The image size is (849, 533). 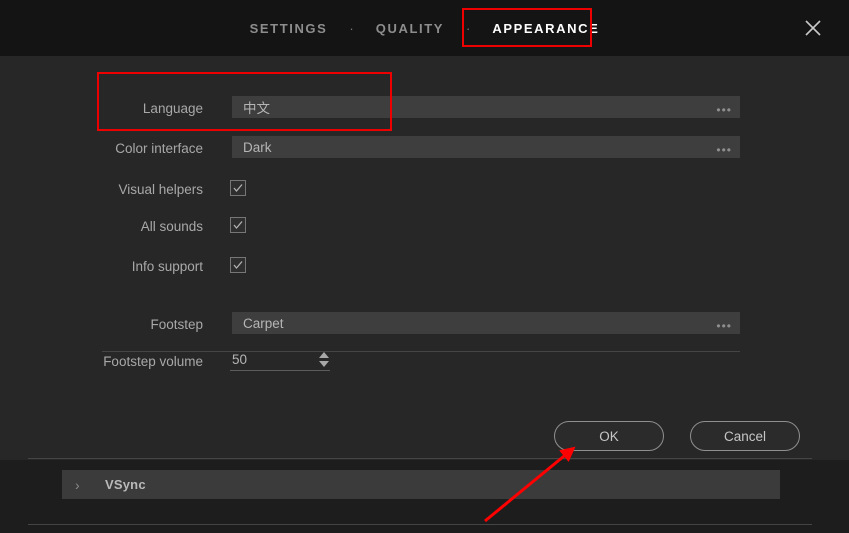 I want to click on tab-quality: QUALITY, so click(x=410, y=28).